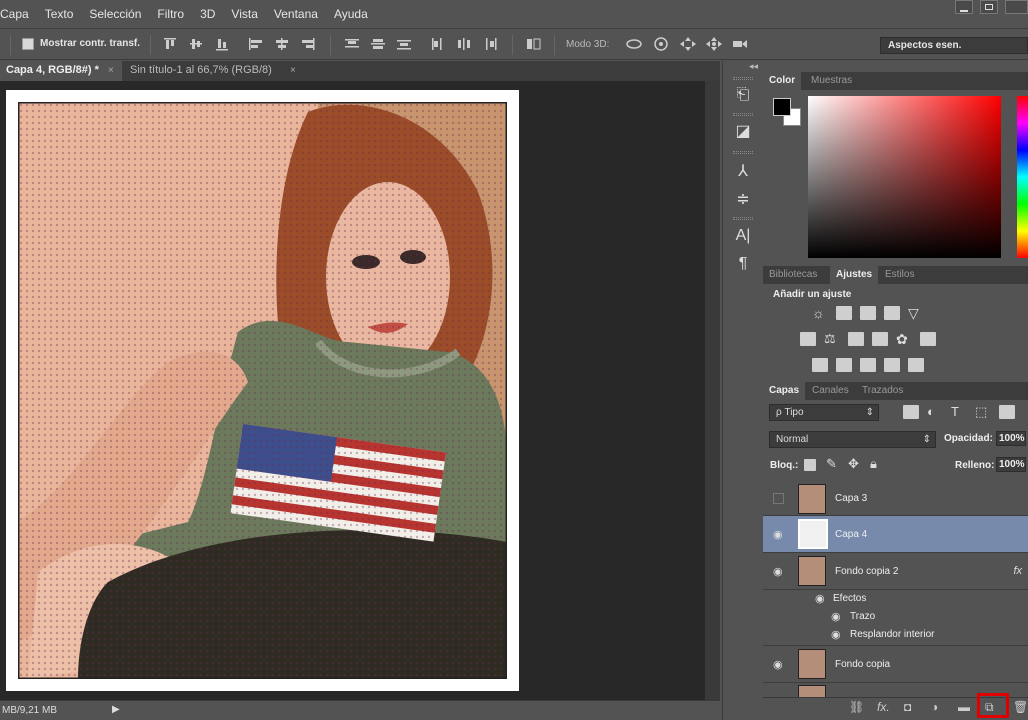 The image size is (1028, 720). Describe the element at coordinates (964, 7) in the screenshot. I see `minimize-button` at that location.